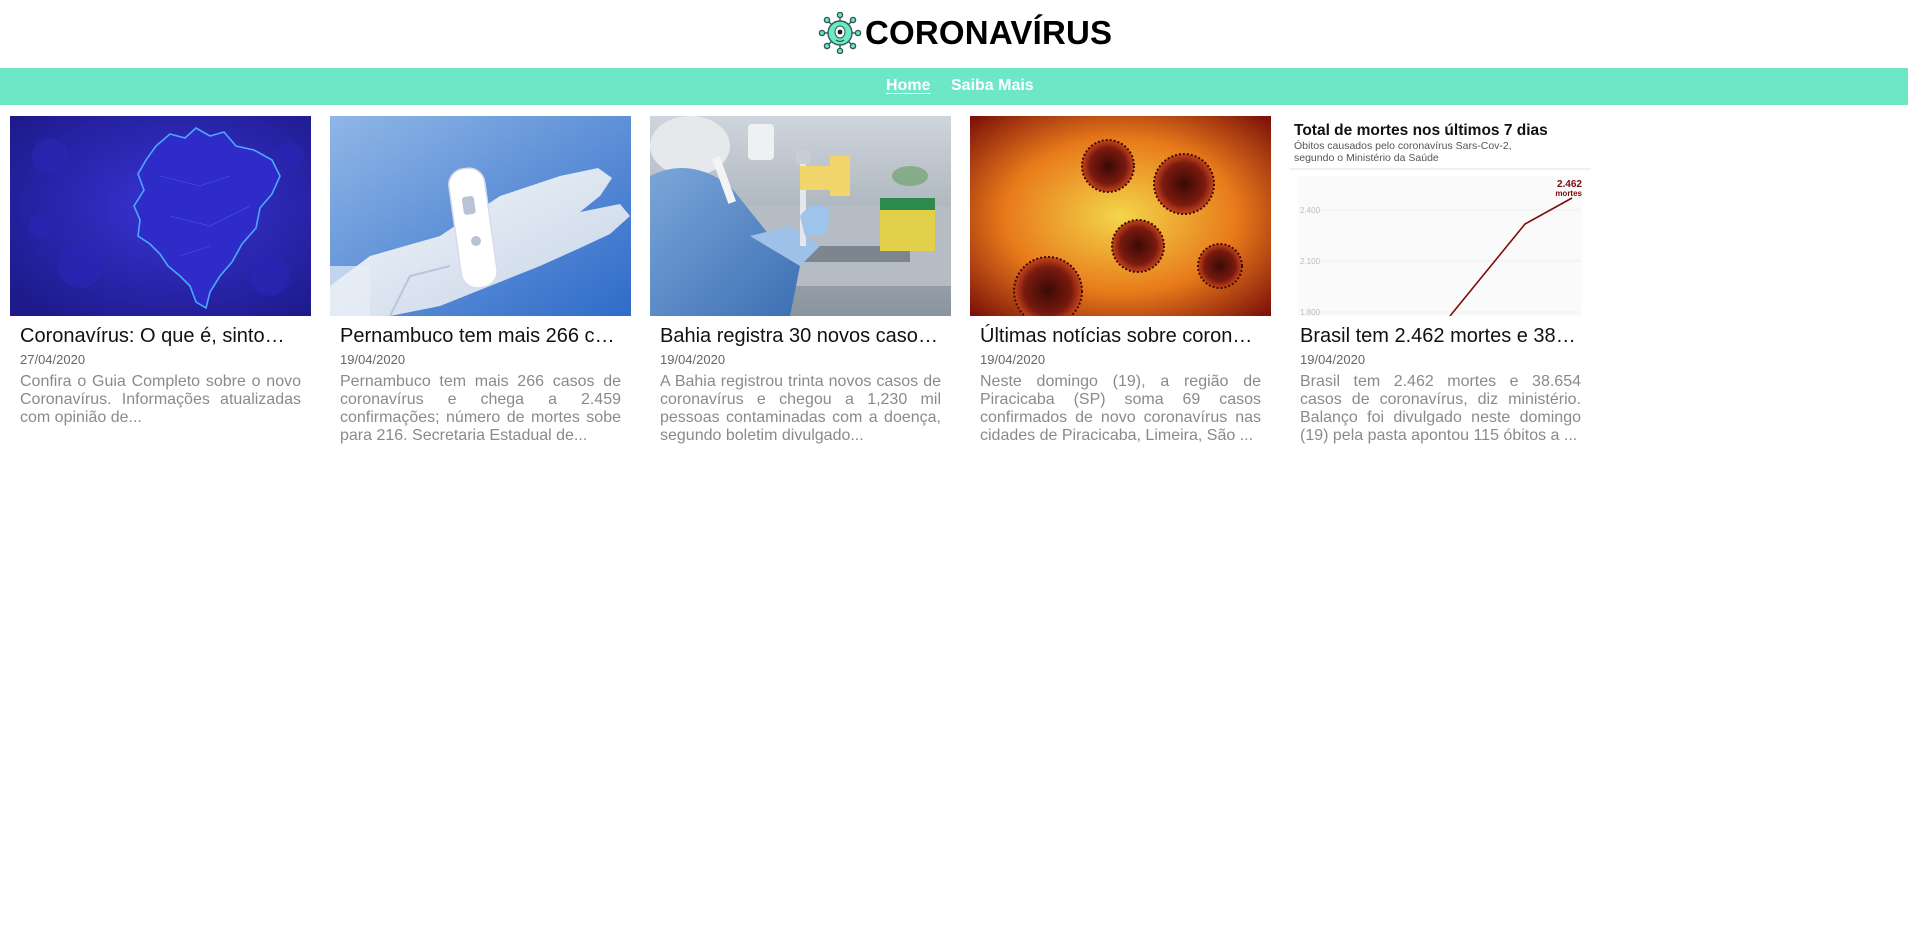 This screenshot has width=1908, height=939. What do you see at coordinates (1310, 261) in the screenshot?
I see `chart-tick-label: 2.100` at bounding box center [1310, 261].